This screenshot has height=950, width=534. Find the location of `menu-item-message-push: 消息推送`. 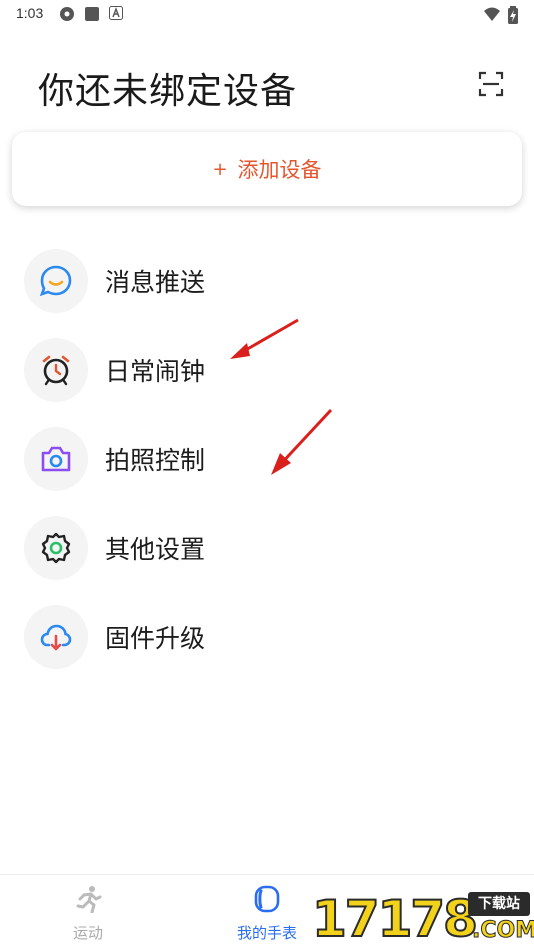

menu-item-message-push: 消息推送 is located at coordinates (264, 281).